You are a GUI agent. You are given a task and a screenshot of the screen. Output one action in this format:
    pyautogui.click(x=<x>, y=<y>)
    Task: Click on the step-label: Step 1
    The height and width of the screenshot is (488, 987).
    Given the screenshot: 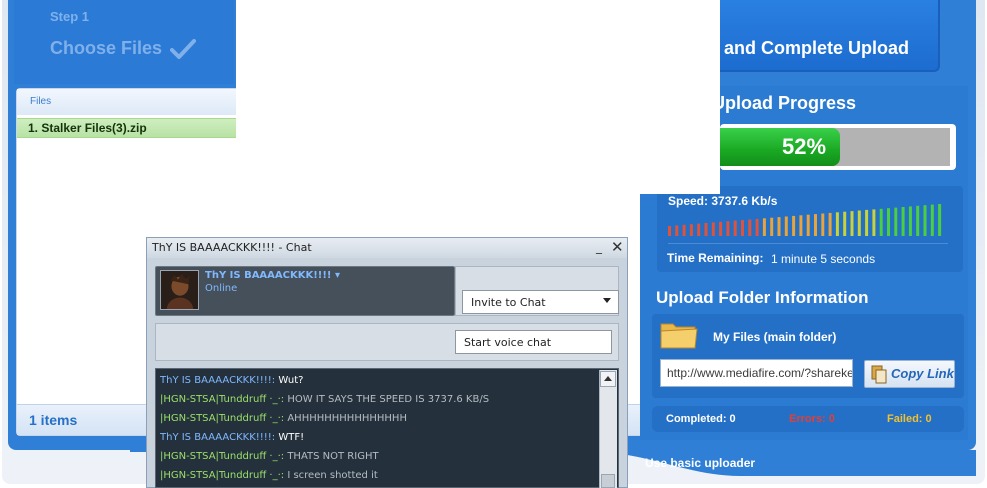 What is the action you would take?
    pyautogui.click(x=70, y=16)
    